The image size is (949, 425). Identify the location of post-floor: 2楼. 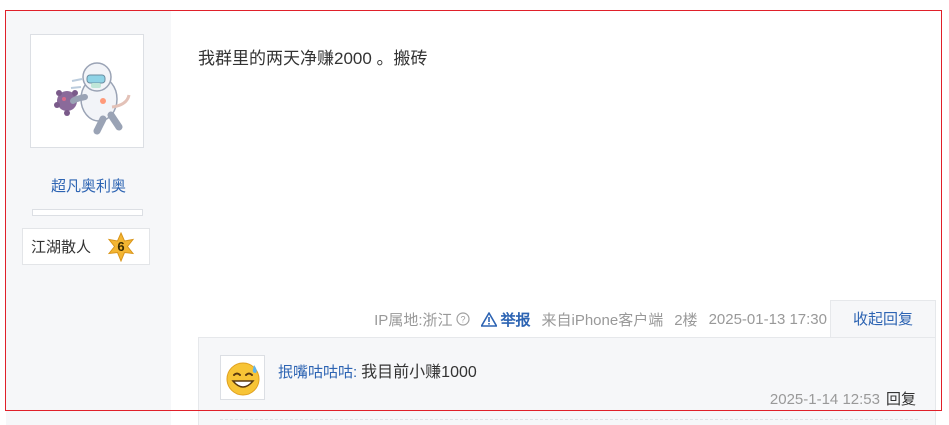
(686, 320).